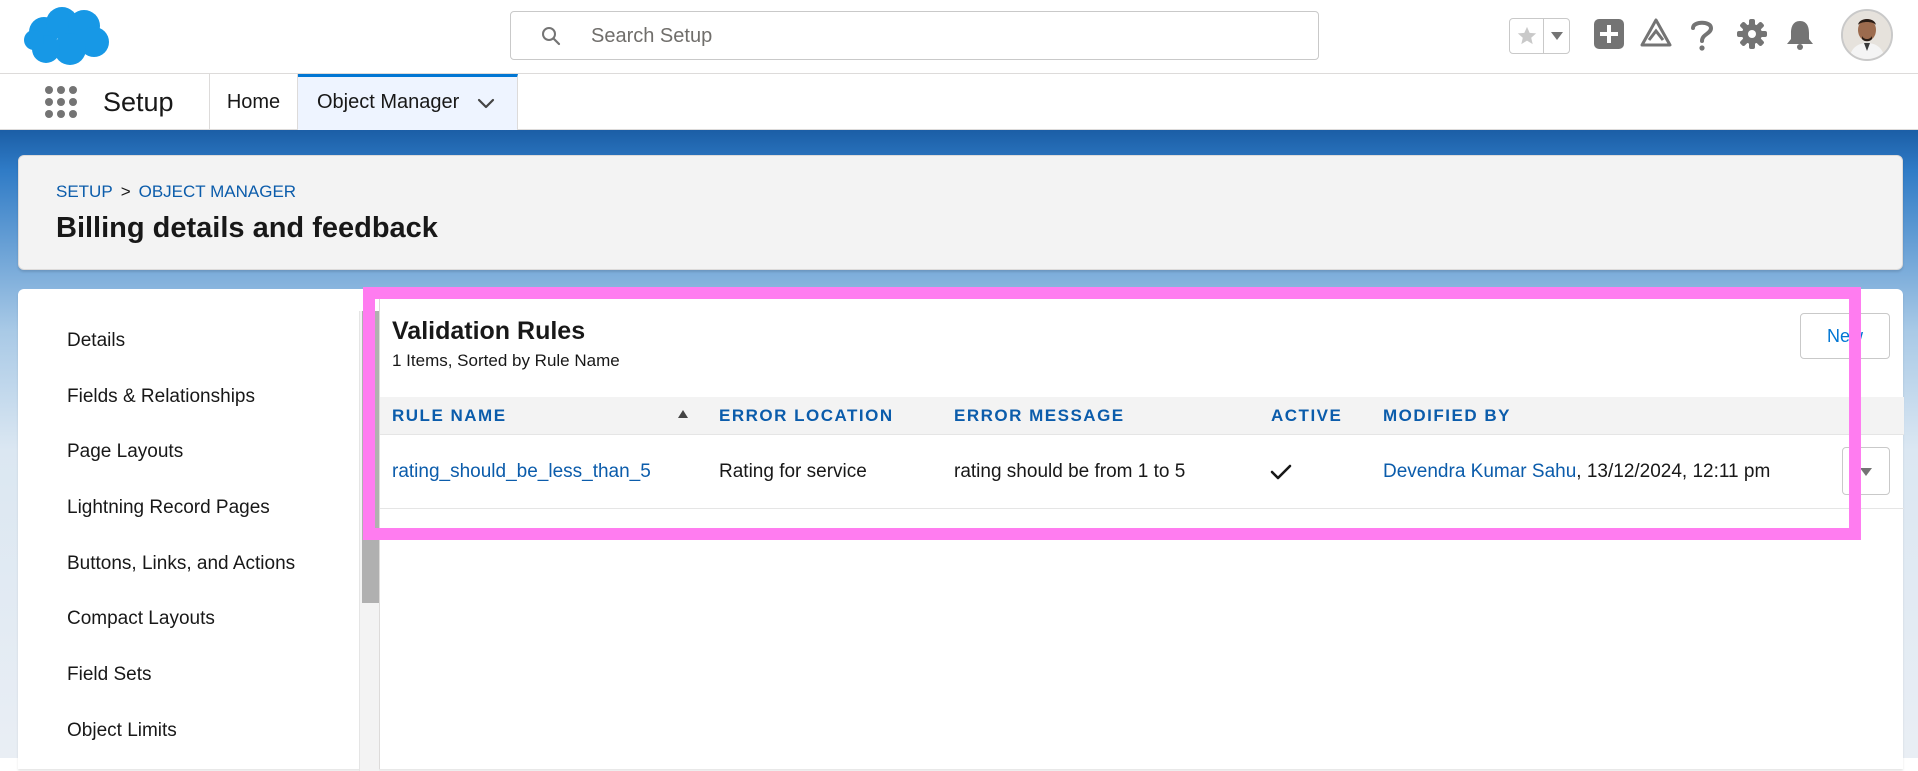 This screenshot has width=1918, height=771. Describe the element at coordinates (217, 191) in the screenshot. I see `breadcrumb-object-manager: OBJECT MANAGER` at that location.